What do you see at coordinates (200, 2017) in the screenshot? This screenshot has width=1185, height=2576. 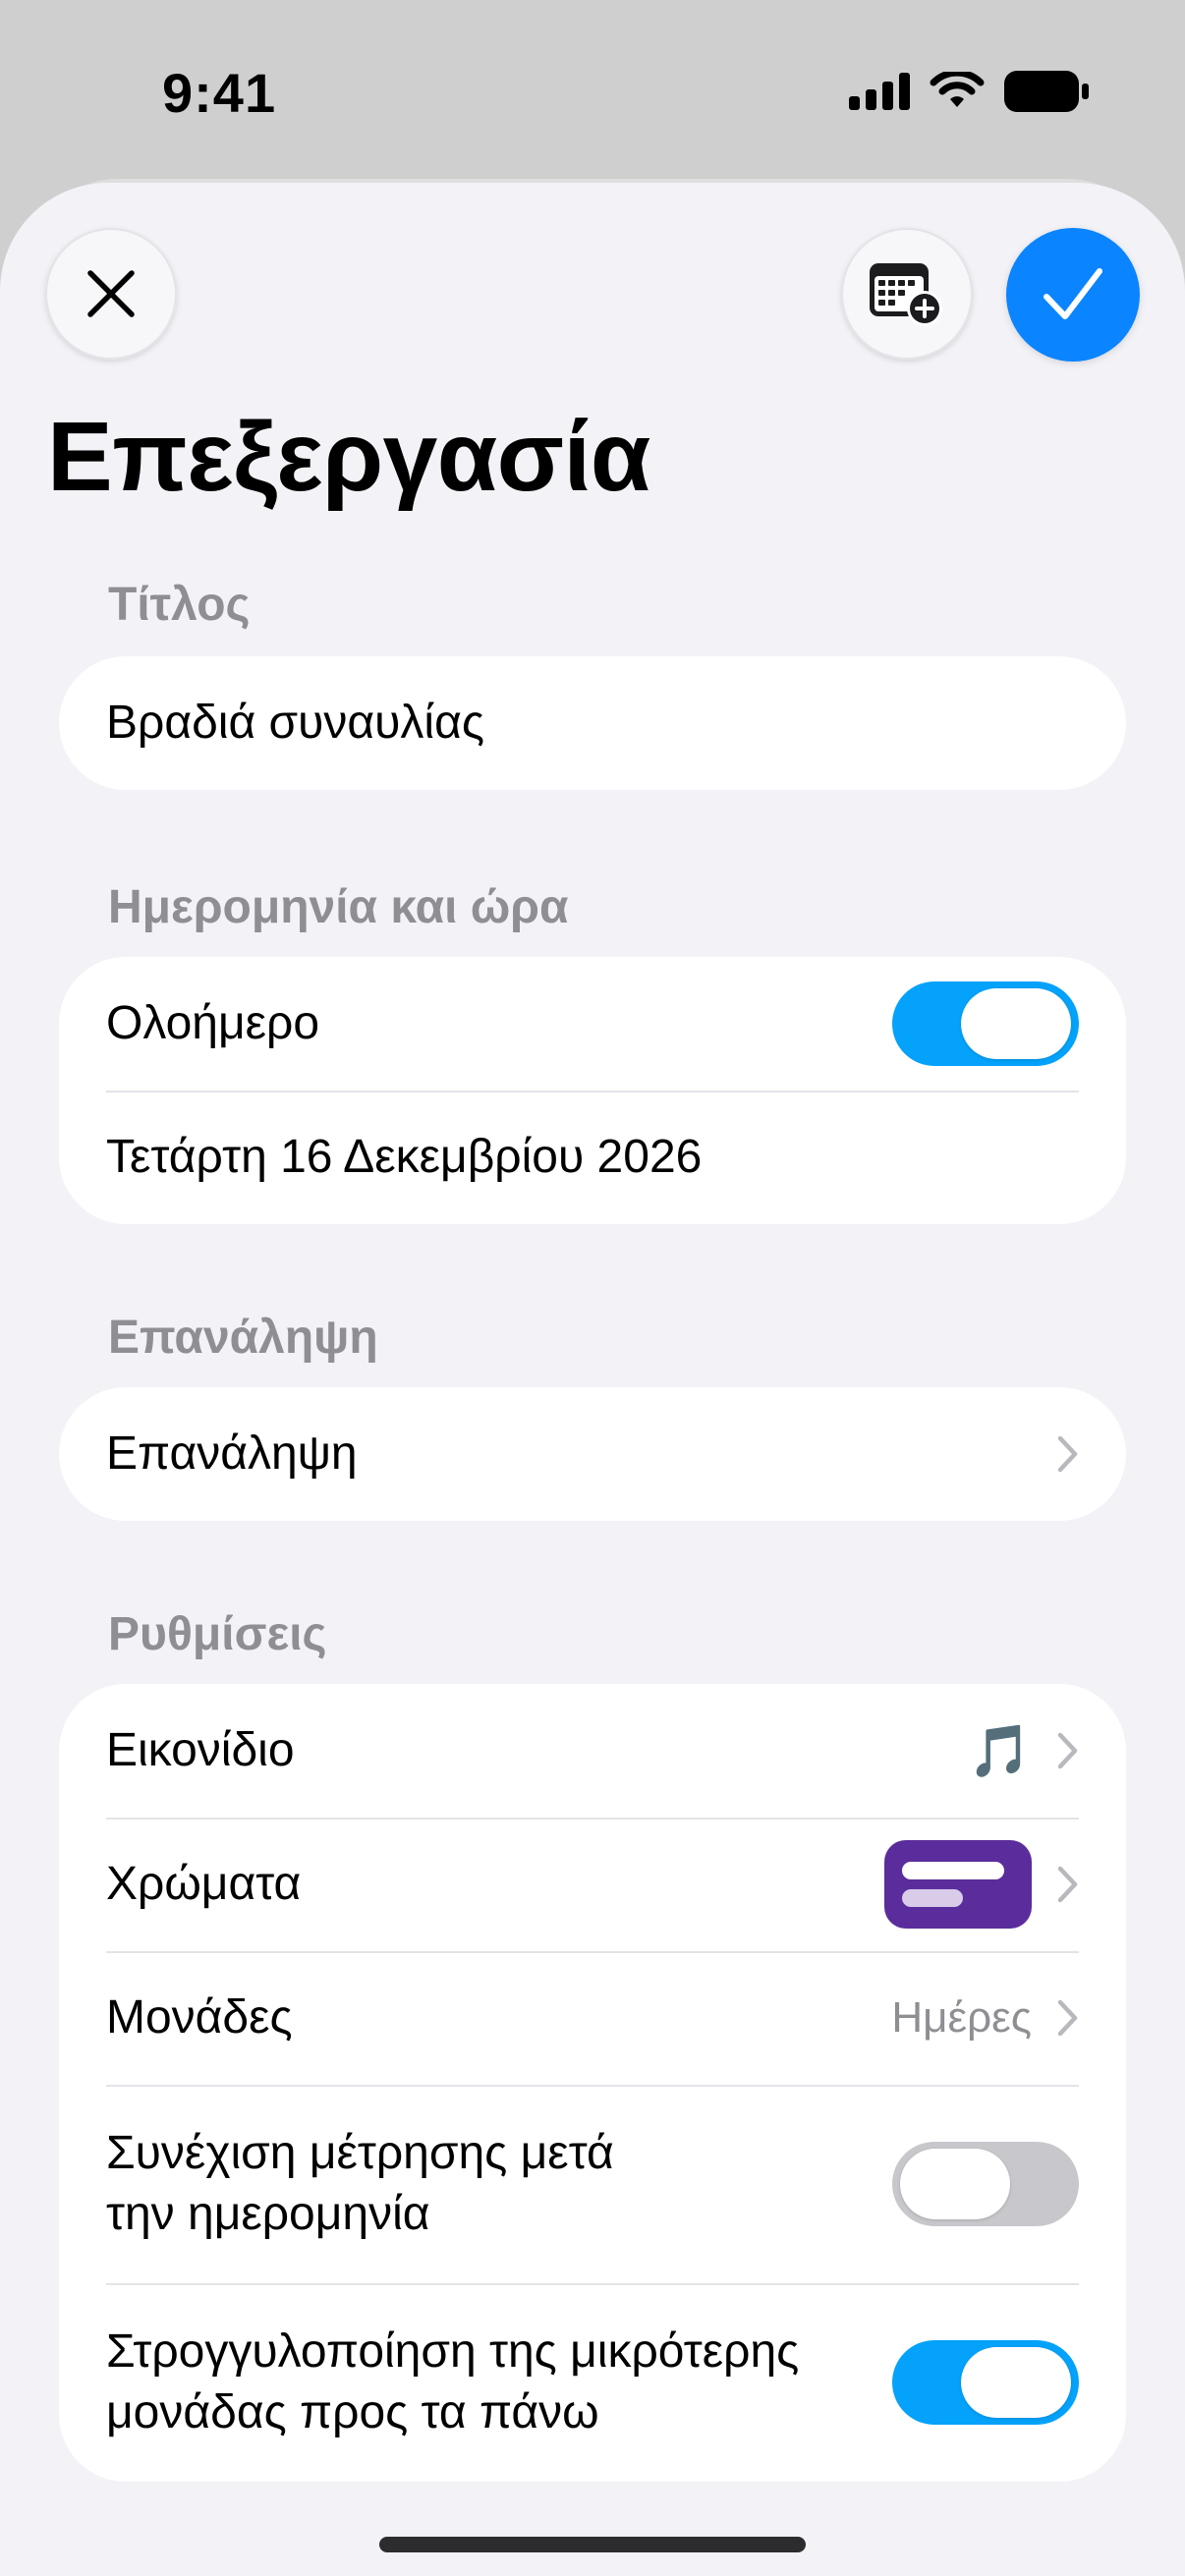 I see `units-label: Μονάδες` at bounding box center [200, 2017].